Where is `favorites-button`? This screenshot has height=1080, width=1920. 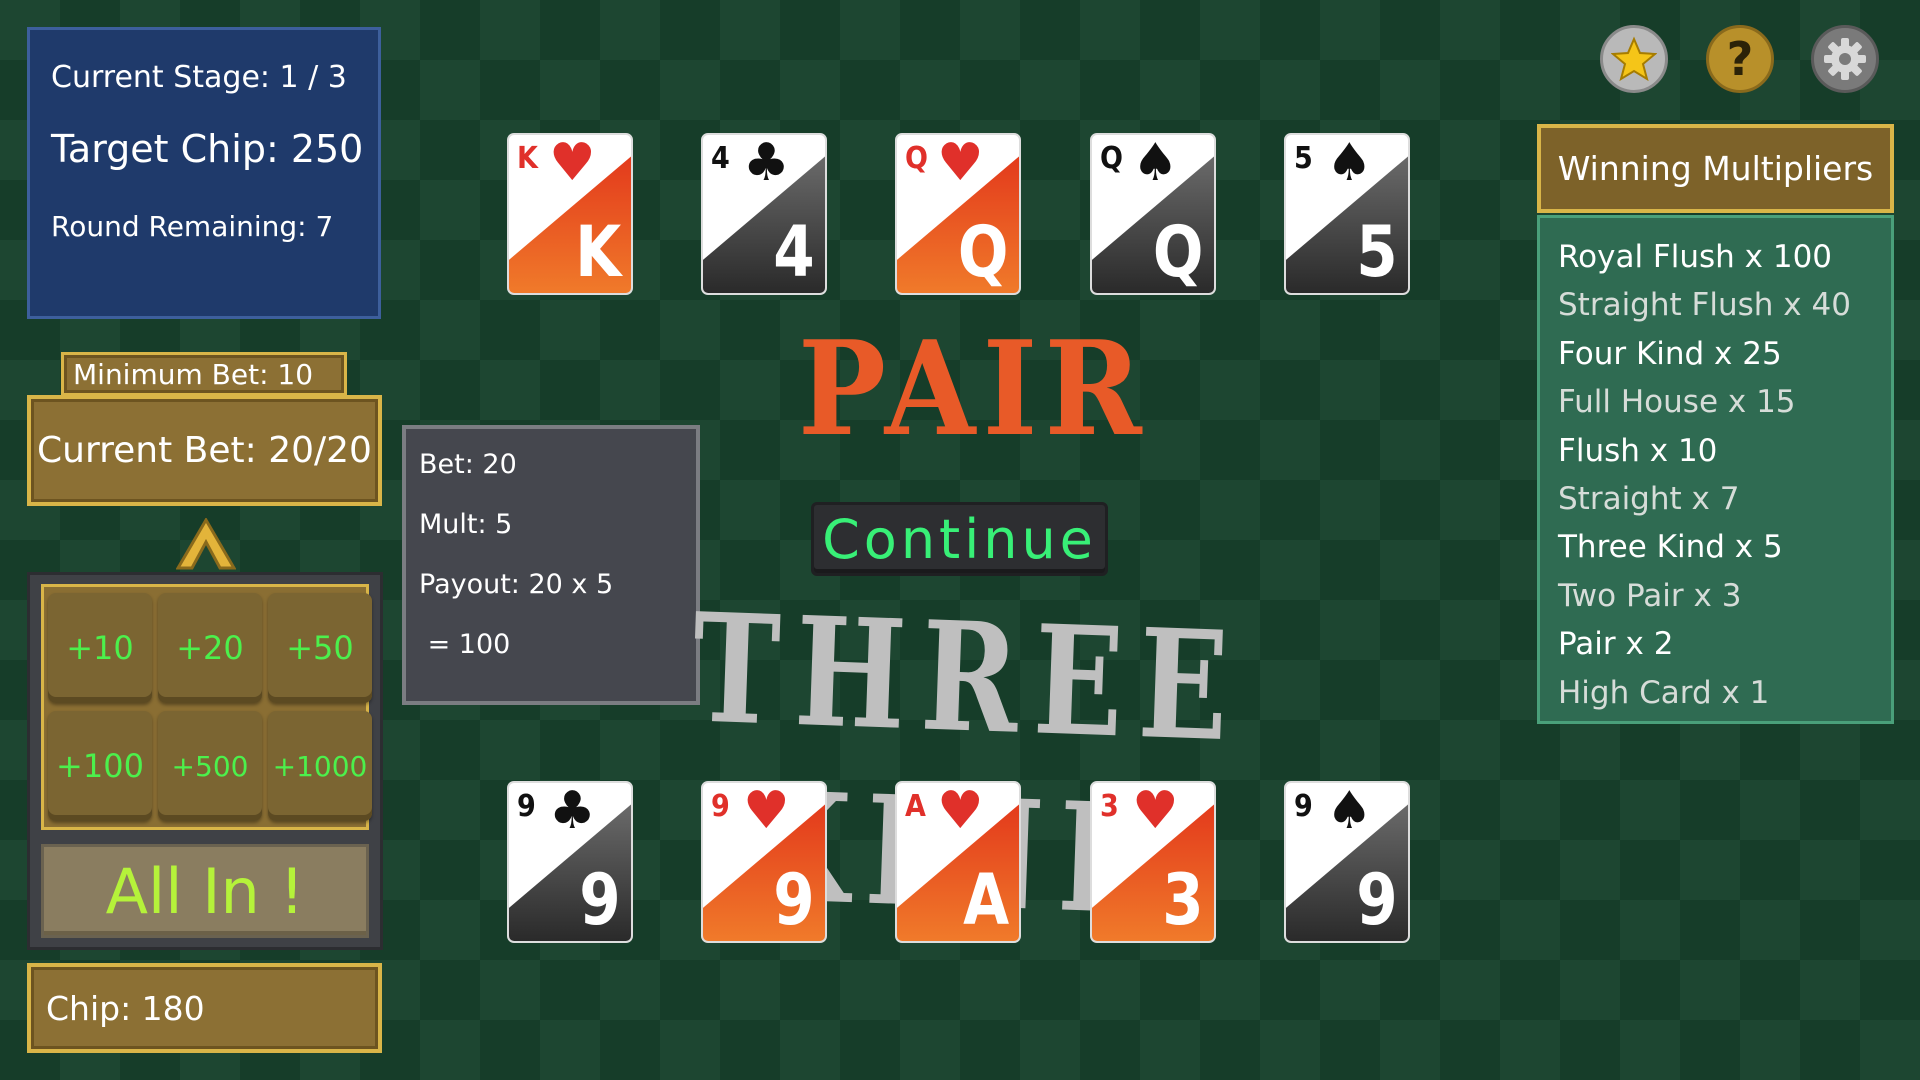 favorites-button is located at coordinates (1634, 59).